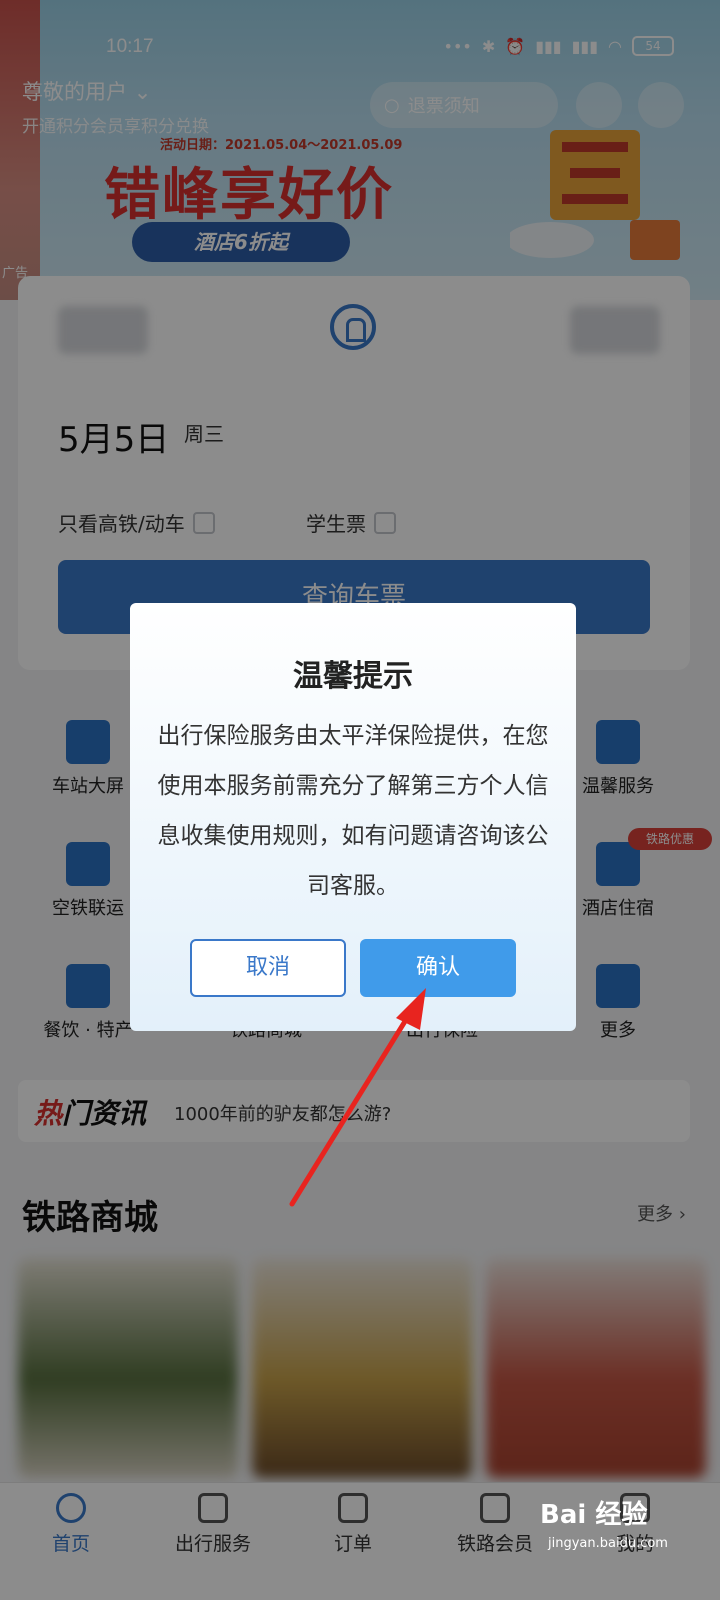 The width and height of the screenshot is (720, 1600). I want to click on cancel-button: 取消, so click(268, 968).